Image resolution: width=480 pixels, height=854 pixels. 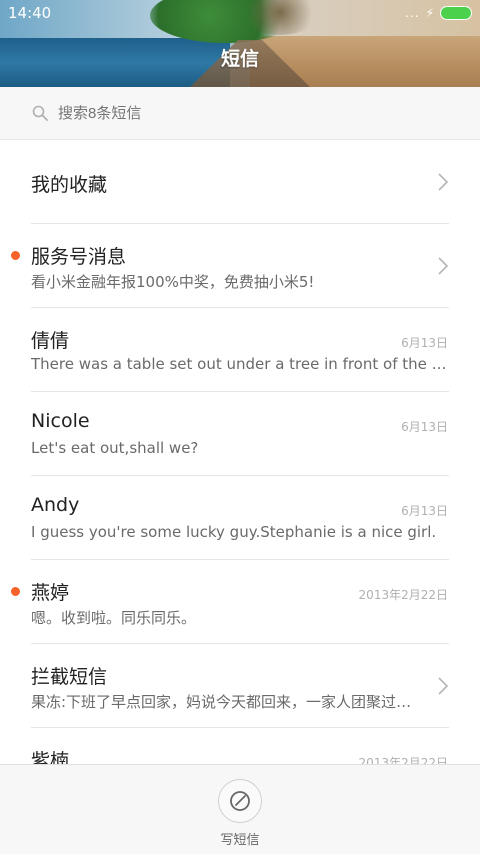 What do you see at coordinates (69, 677) in the screenshot?
I see `thread-name: 拦截短信` at bounding box center [69, 677].